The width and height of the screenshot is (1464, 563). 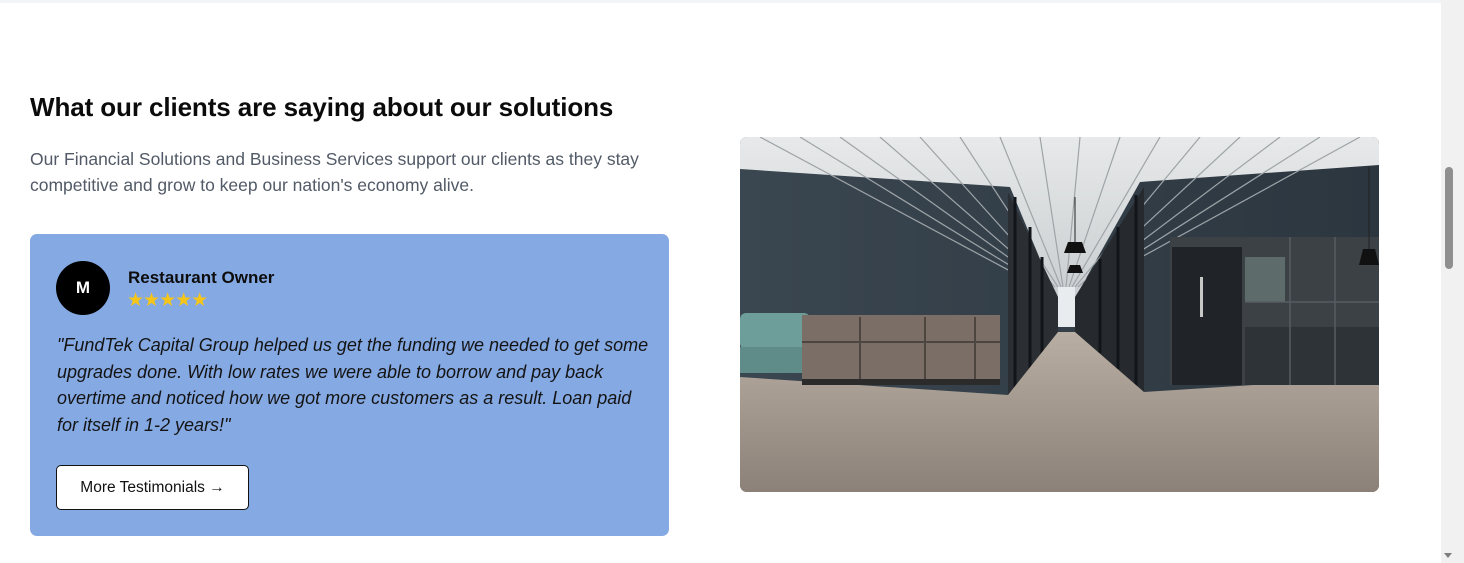 I want to click on more-testimonials-button: More Testimonials →, so click(x=152, y=487).